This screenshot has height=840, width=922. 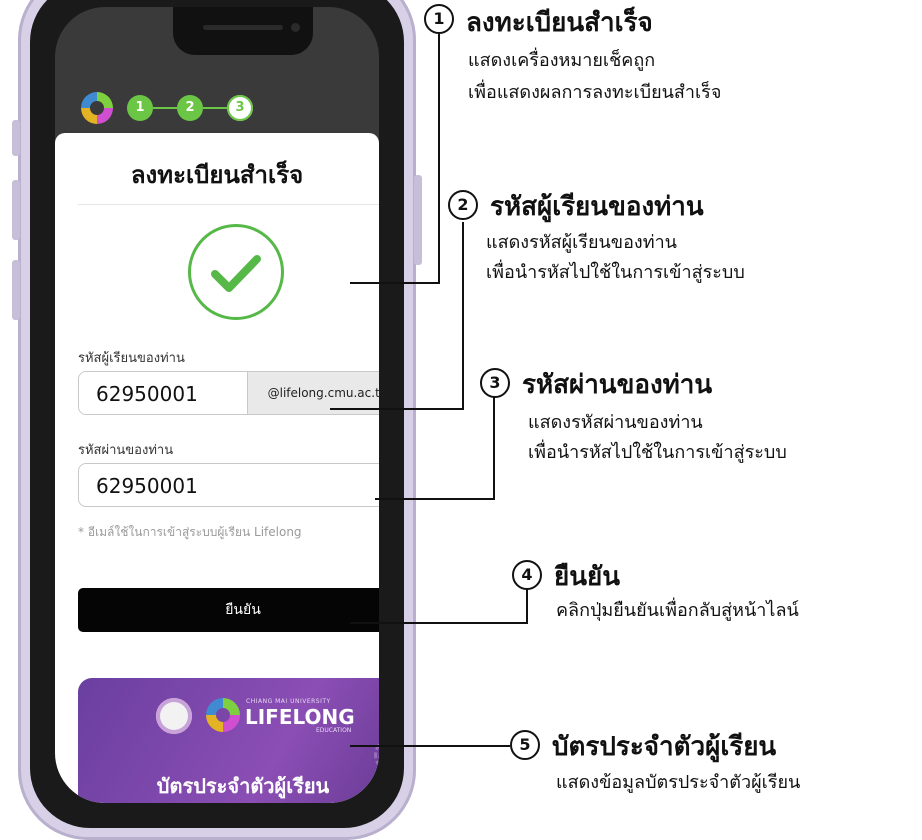 I want to click on annotation-title: ยืนยัน, so click(x=587, y=577).